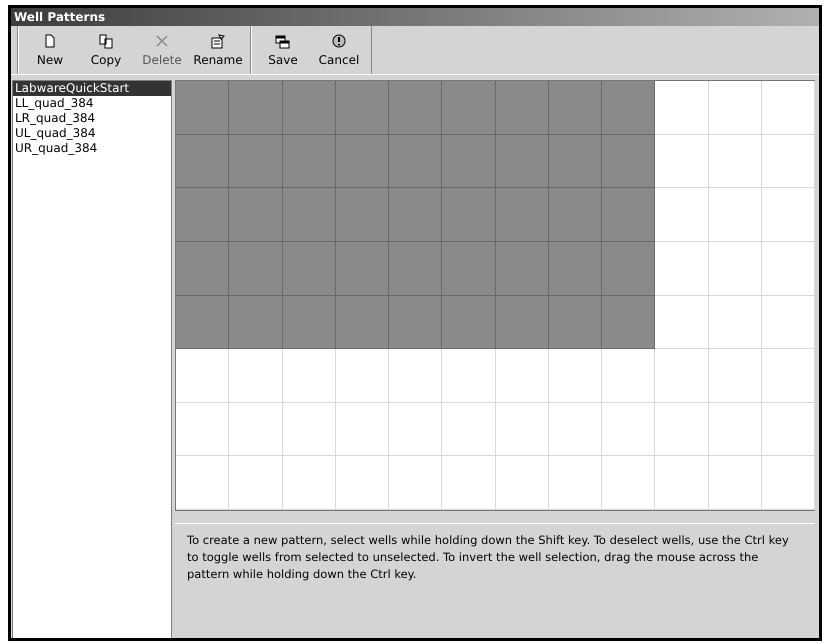 The width and height of the screenshot is (826, 644). I want to click on pattern-item: LL_quad_384, so click(92, 103).